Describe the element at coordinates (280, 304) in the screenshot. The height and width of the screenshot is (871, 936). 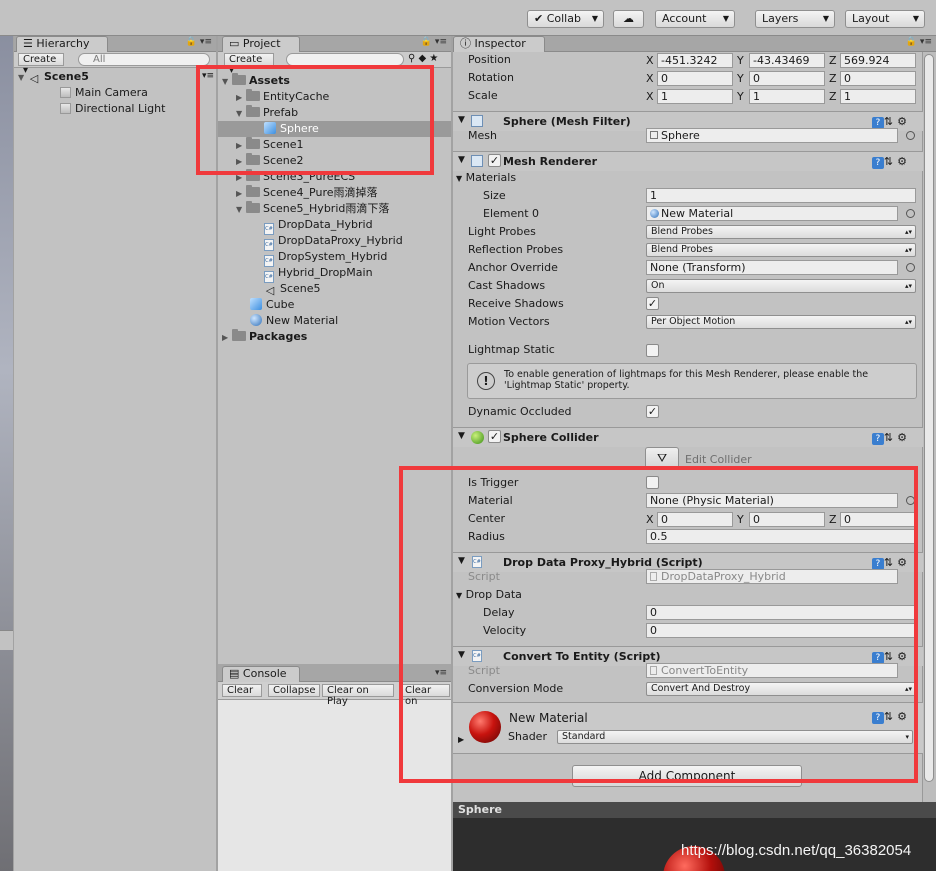
I see `tree-label: Cube` at that location.